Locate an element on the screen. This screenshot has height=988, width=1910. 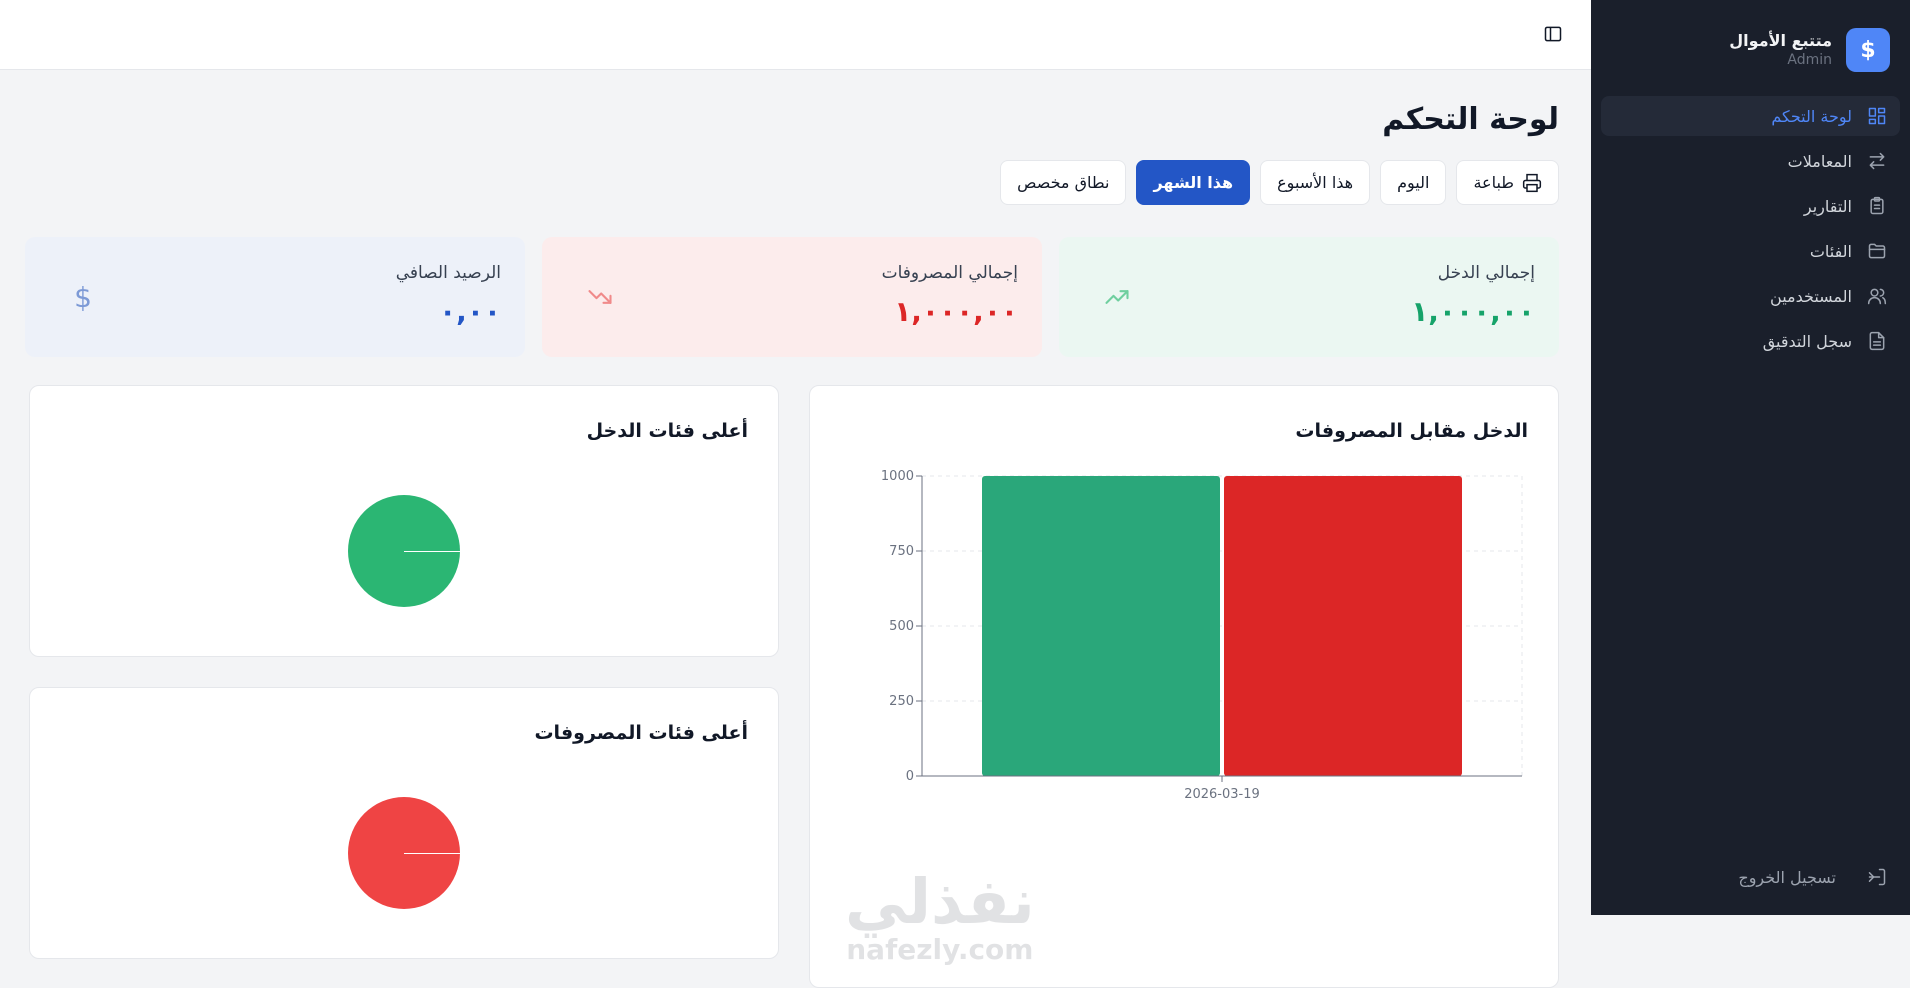
watermark-latin: nafezly.com is located at coordinates (940, 949).